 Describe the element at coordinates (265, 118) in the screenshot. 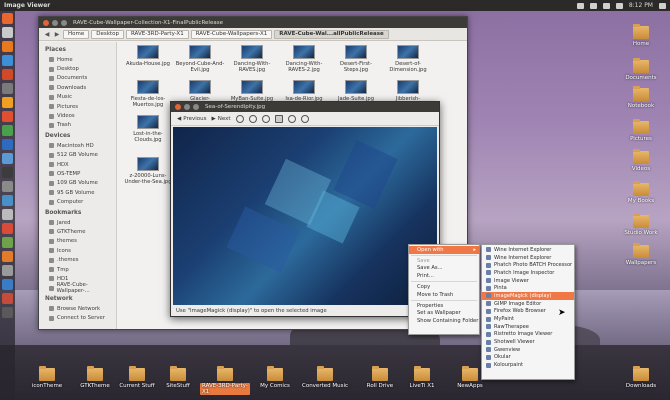

I see `zoom-normal-icon` at that location.